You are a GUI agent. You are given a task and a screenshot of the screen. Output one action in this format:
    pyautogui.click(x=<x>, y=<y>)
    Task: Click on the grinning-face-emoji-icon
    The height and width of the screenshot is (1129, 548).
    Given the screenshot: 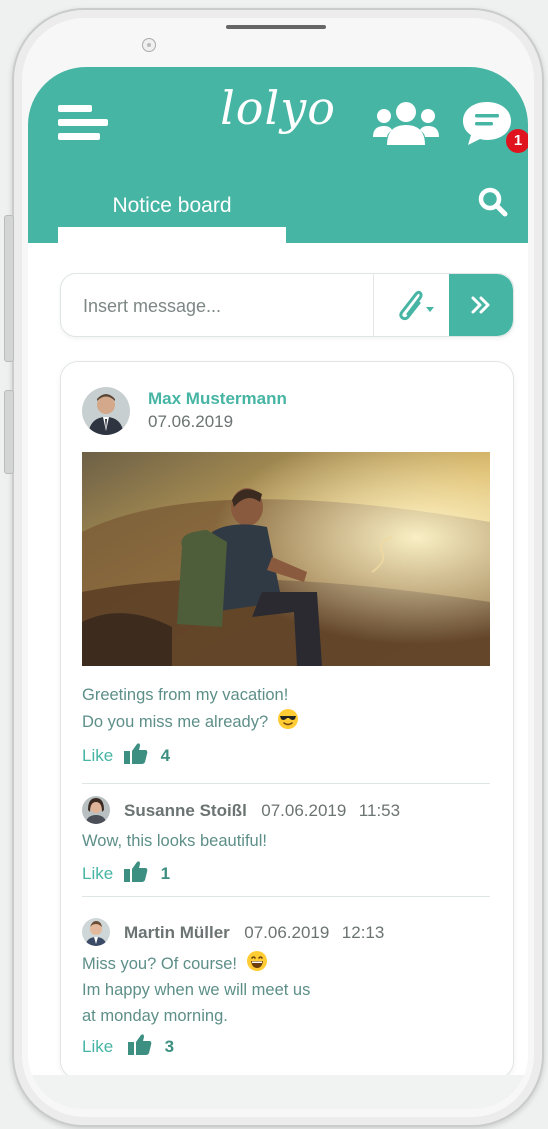 What is the action you would take?
    pyautogui.click(x=256, y=961)
    